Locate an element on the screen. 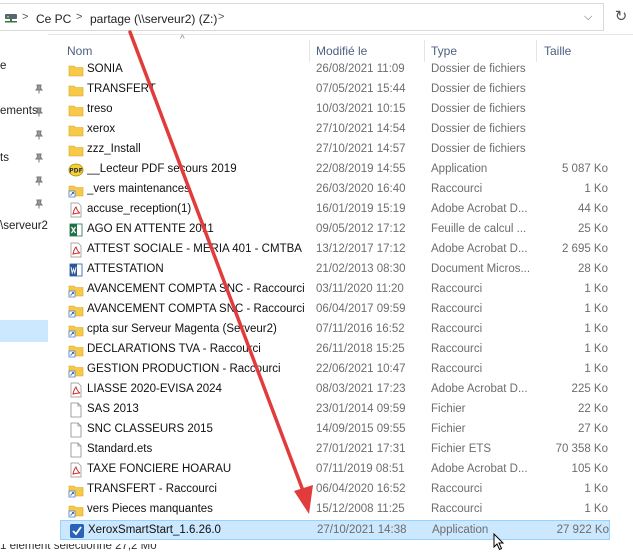  svg-text: PDF is located at coordinates (75, 171).